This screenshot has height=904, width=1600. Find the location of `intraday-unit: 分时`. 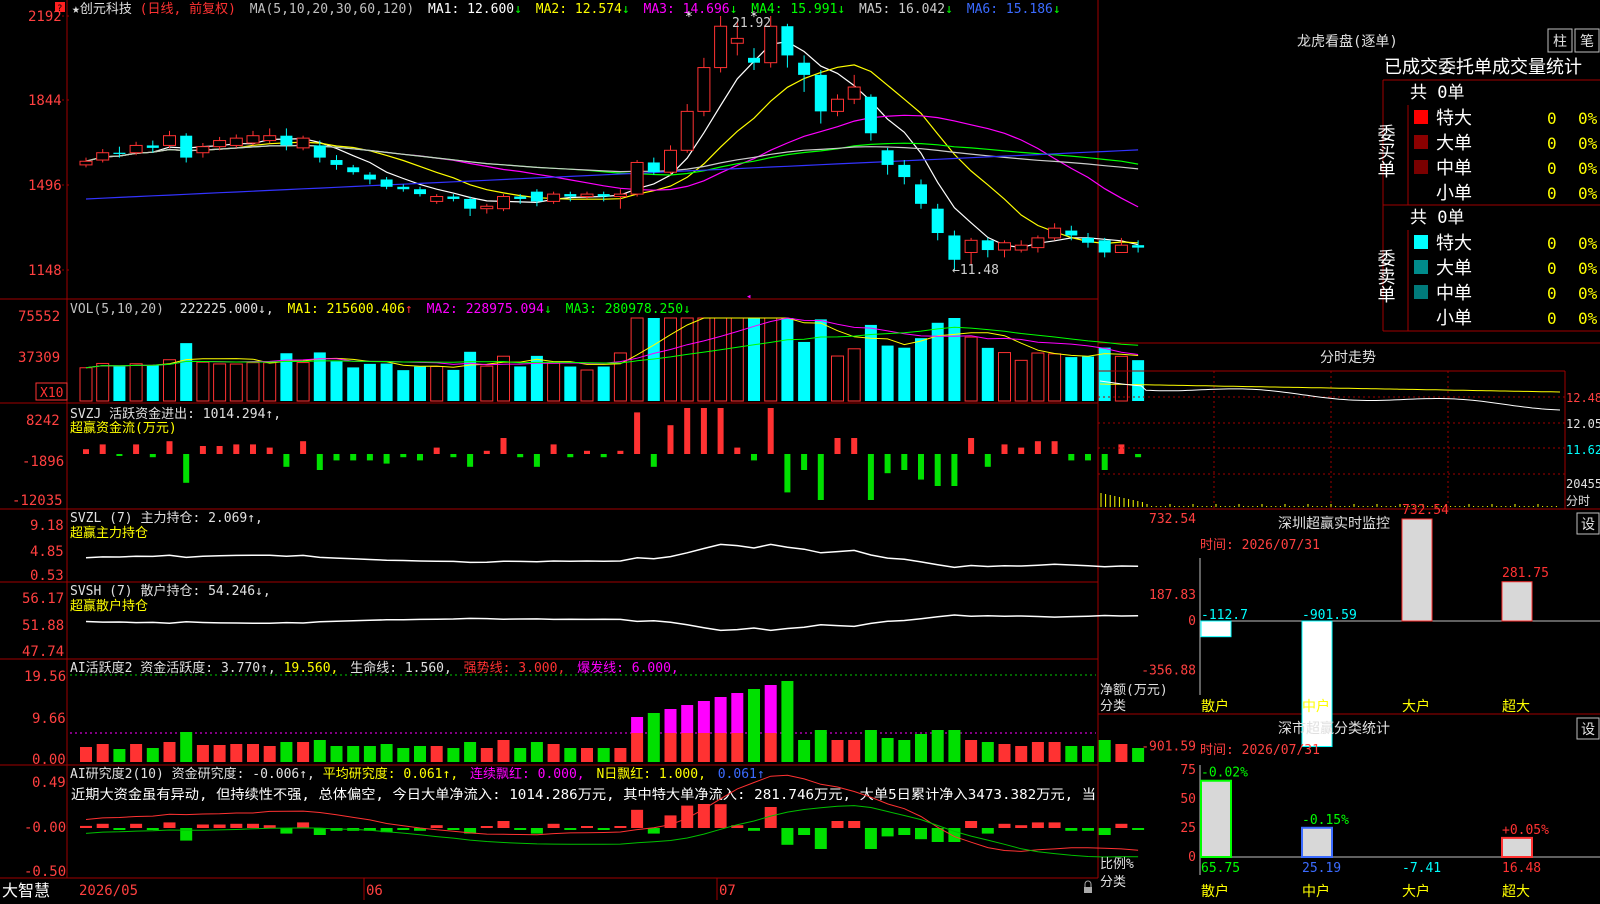

intraday-unit: 分时 is located at coordinates (1578, 501).